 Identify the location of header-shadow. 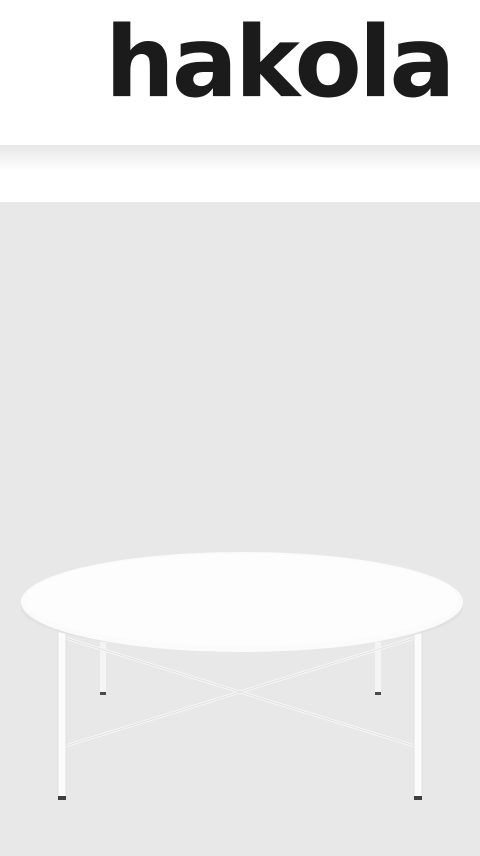
(240, 158).